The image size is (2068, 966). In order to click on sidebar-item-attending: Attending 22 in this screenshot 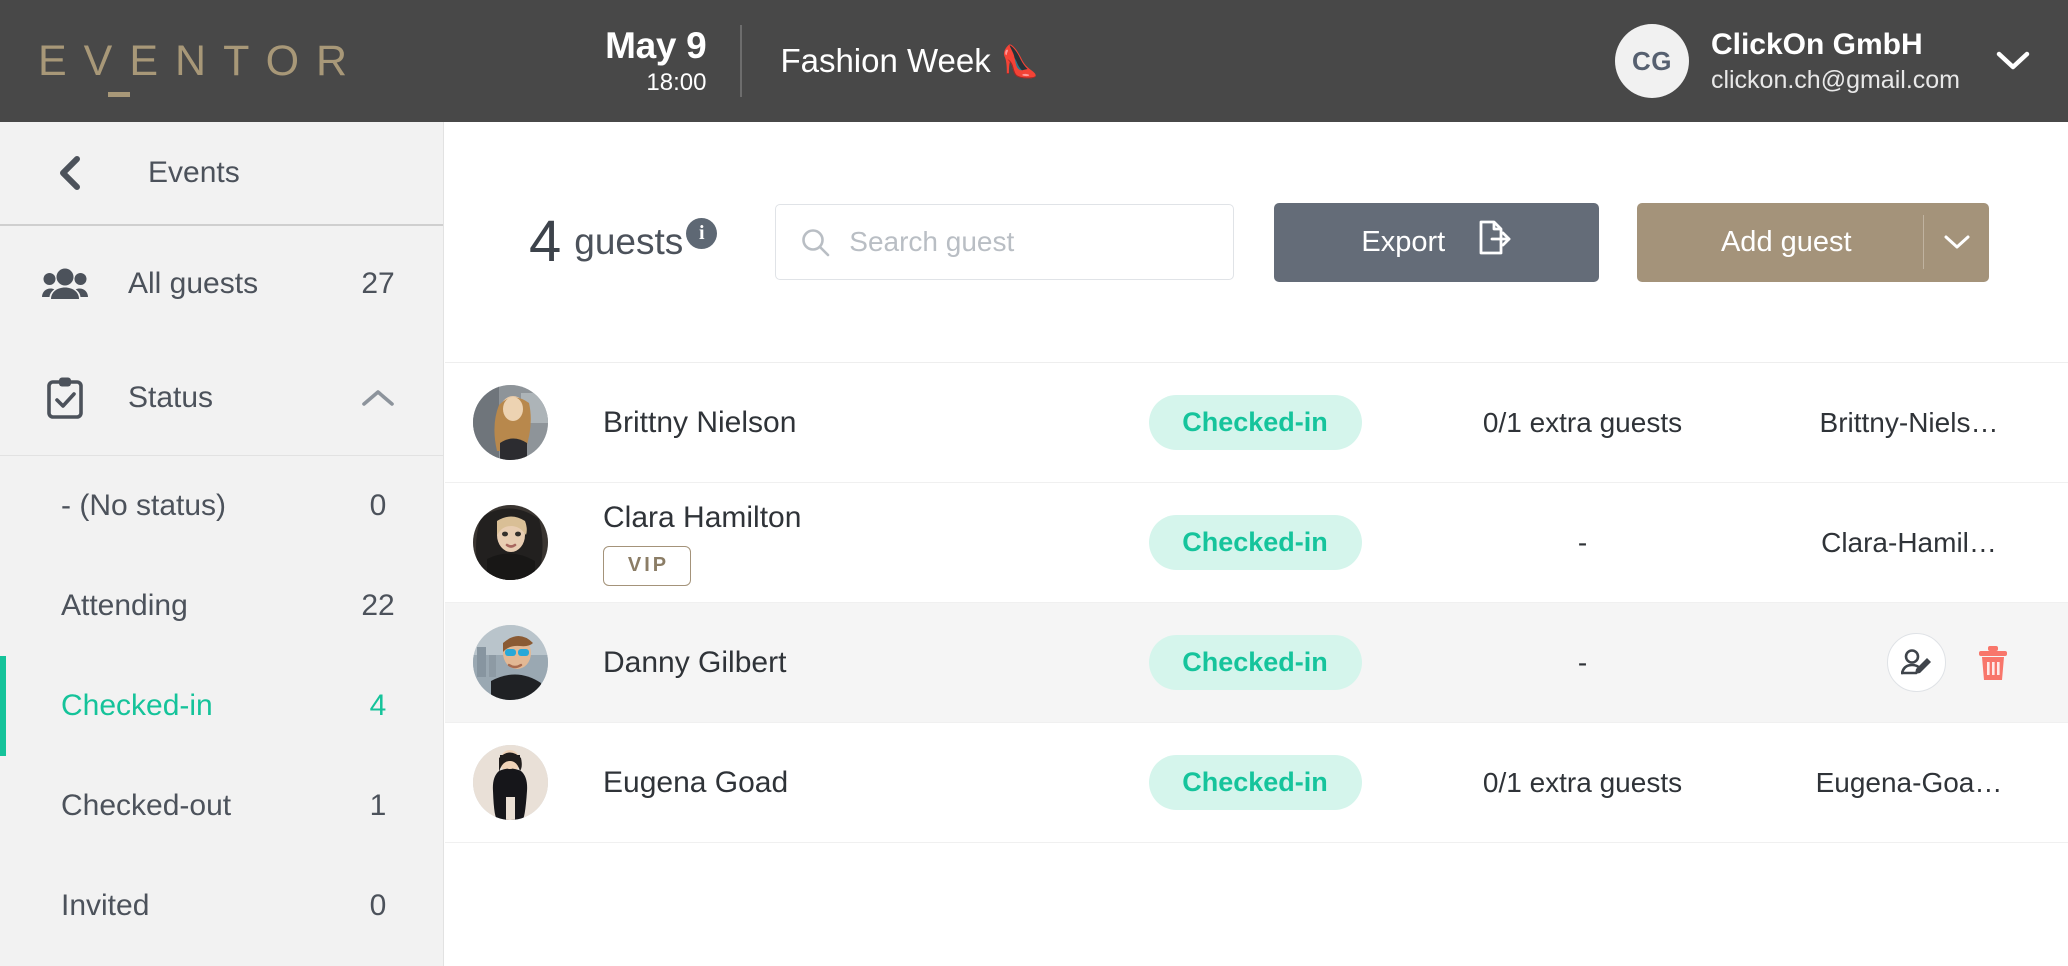, I will do `click(221, 606)`.